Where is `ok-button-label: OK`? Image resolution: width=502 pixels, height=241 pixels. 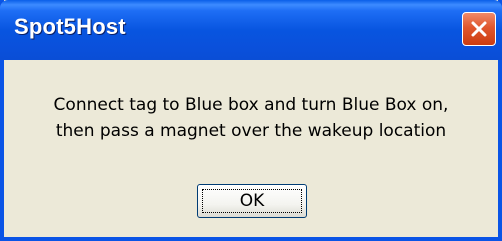
ok-button-label: OK is located at coordinates (252, 201).